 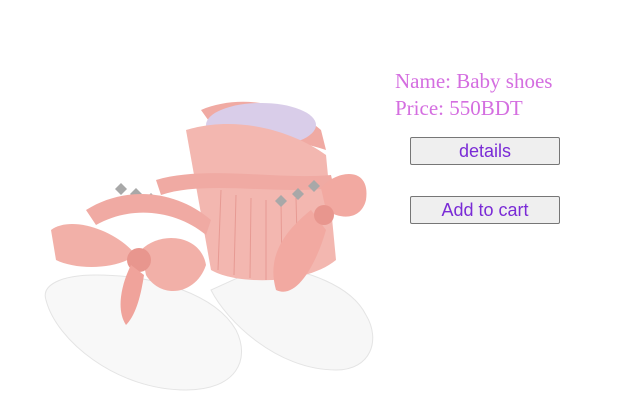 I want to click on product-price: Price: 550BDT, so click(x=459, y=108).